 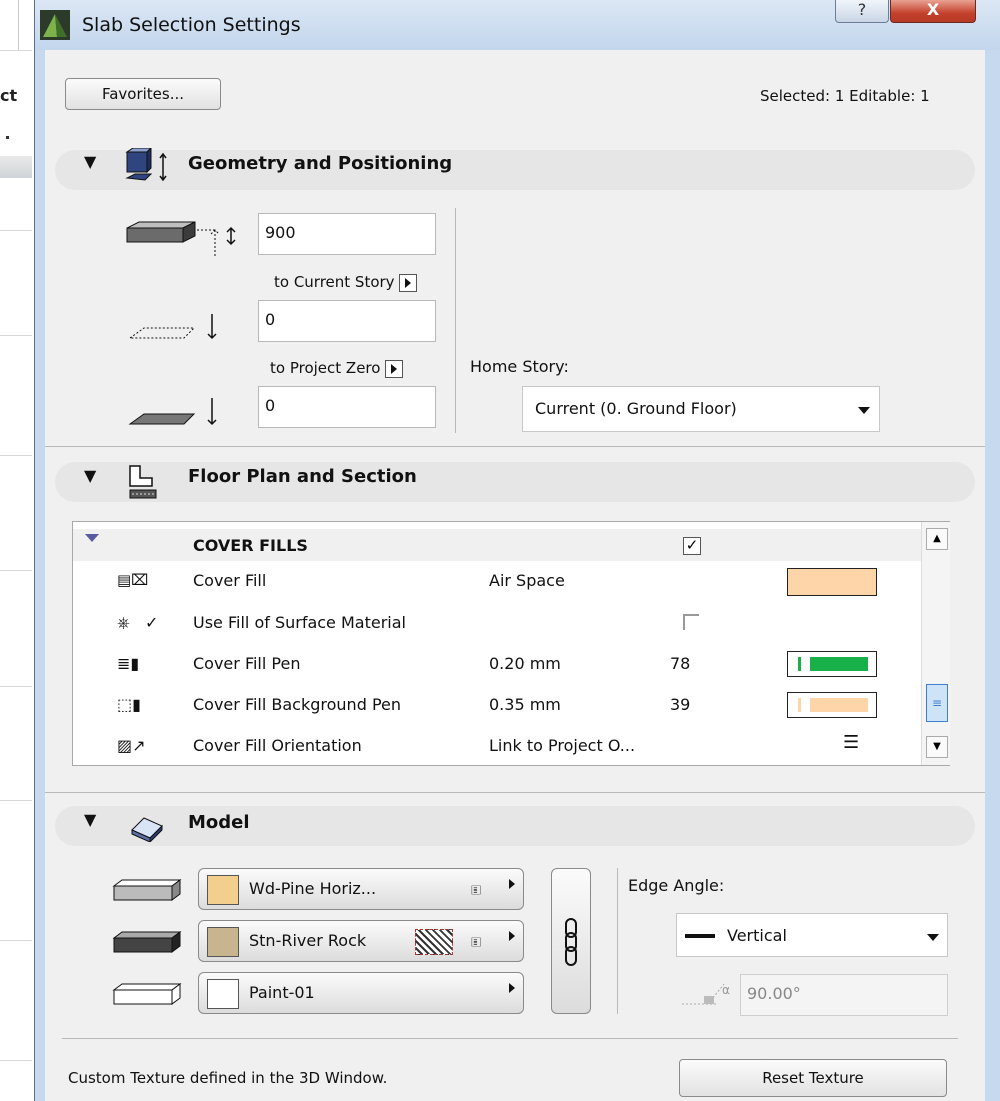 I want to click on material-side-button: Stn-River Rock 🗉, so click(x=361, y=941).